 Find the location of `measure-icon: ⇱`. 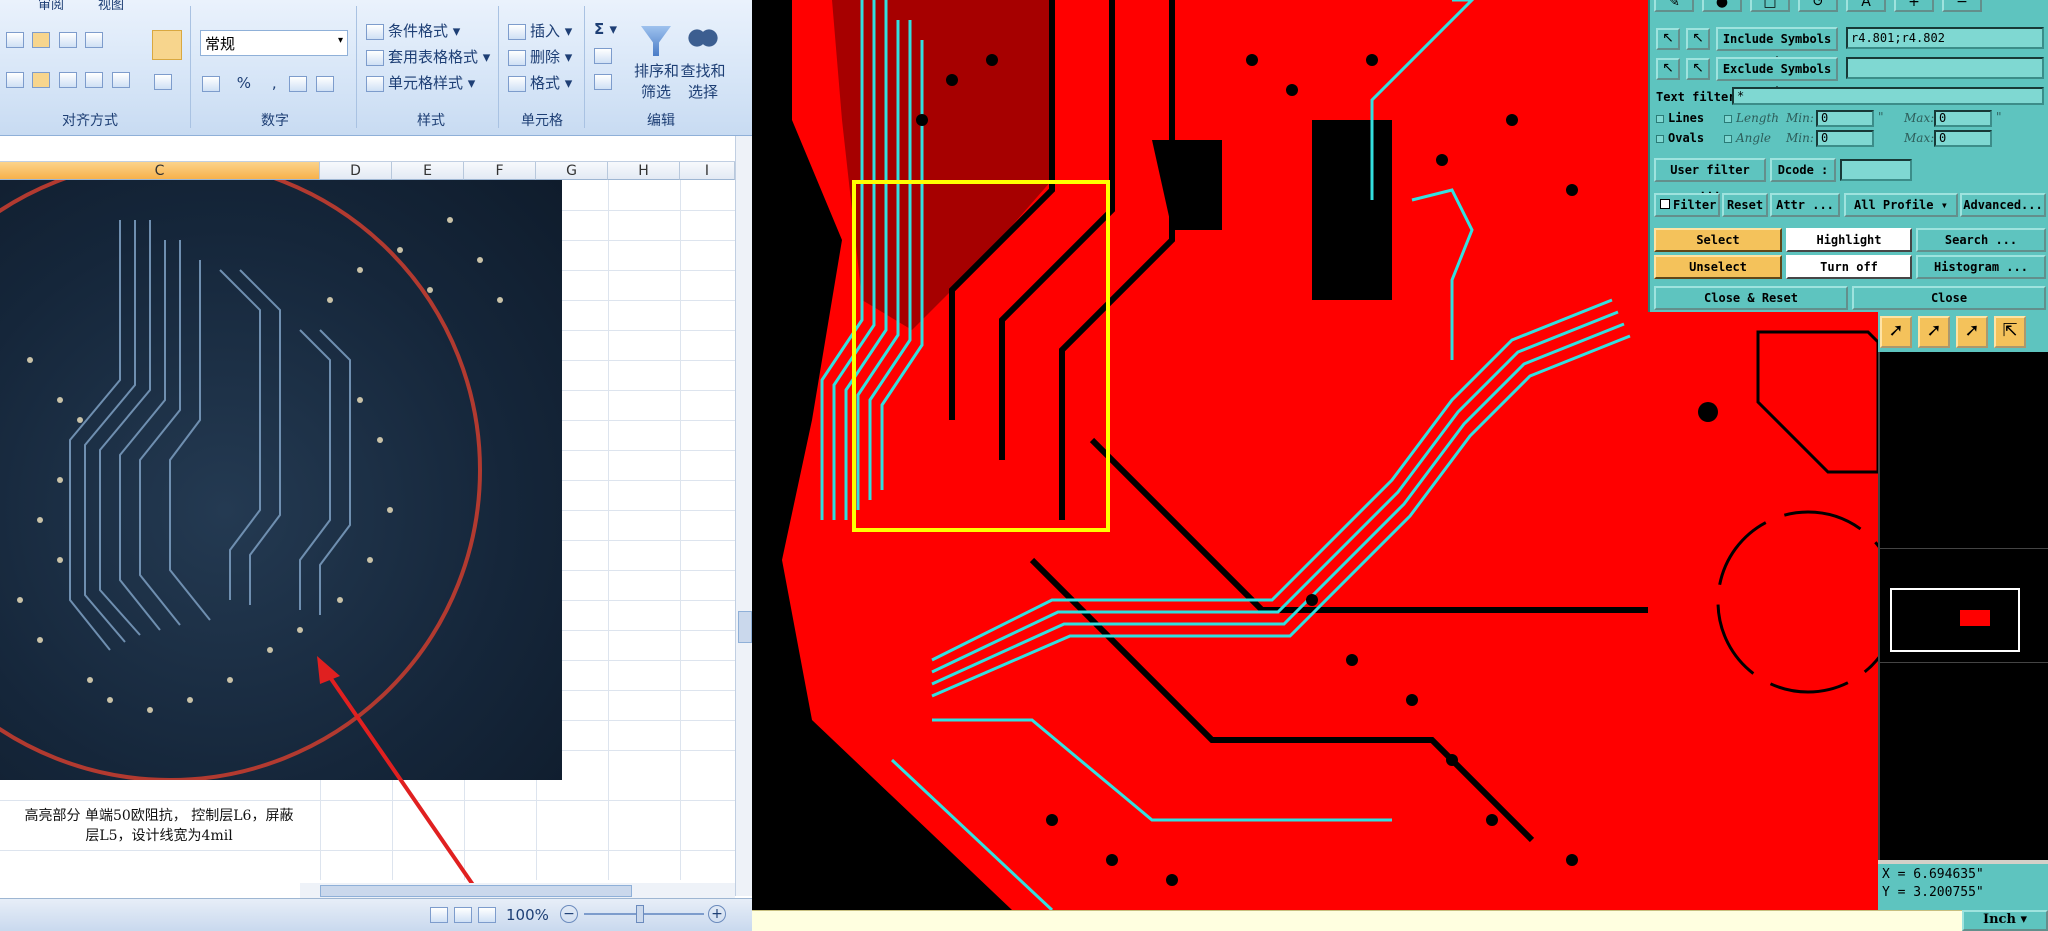

measure-icon: ⇱ is located at coordinates (2010, 332).